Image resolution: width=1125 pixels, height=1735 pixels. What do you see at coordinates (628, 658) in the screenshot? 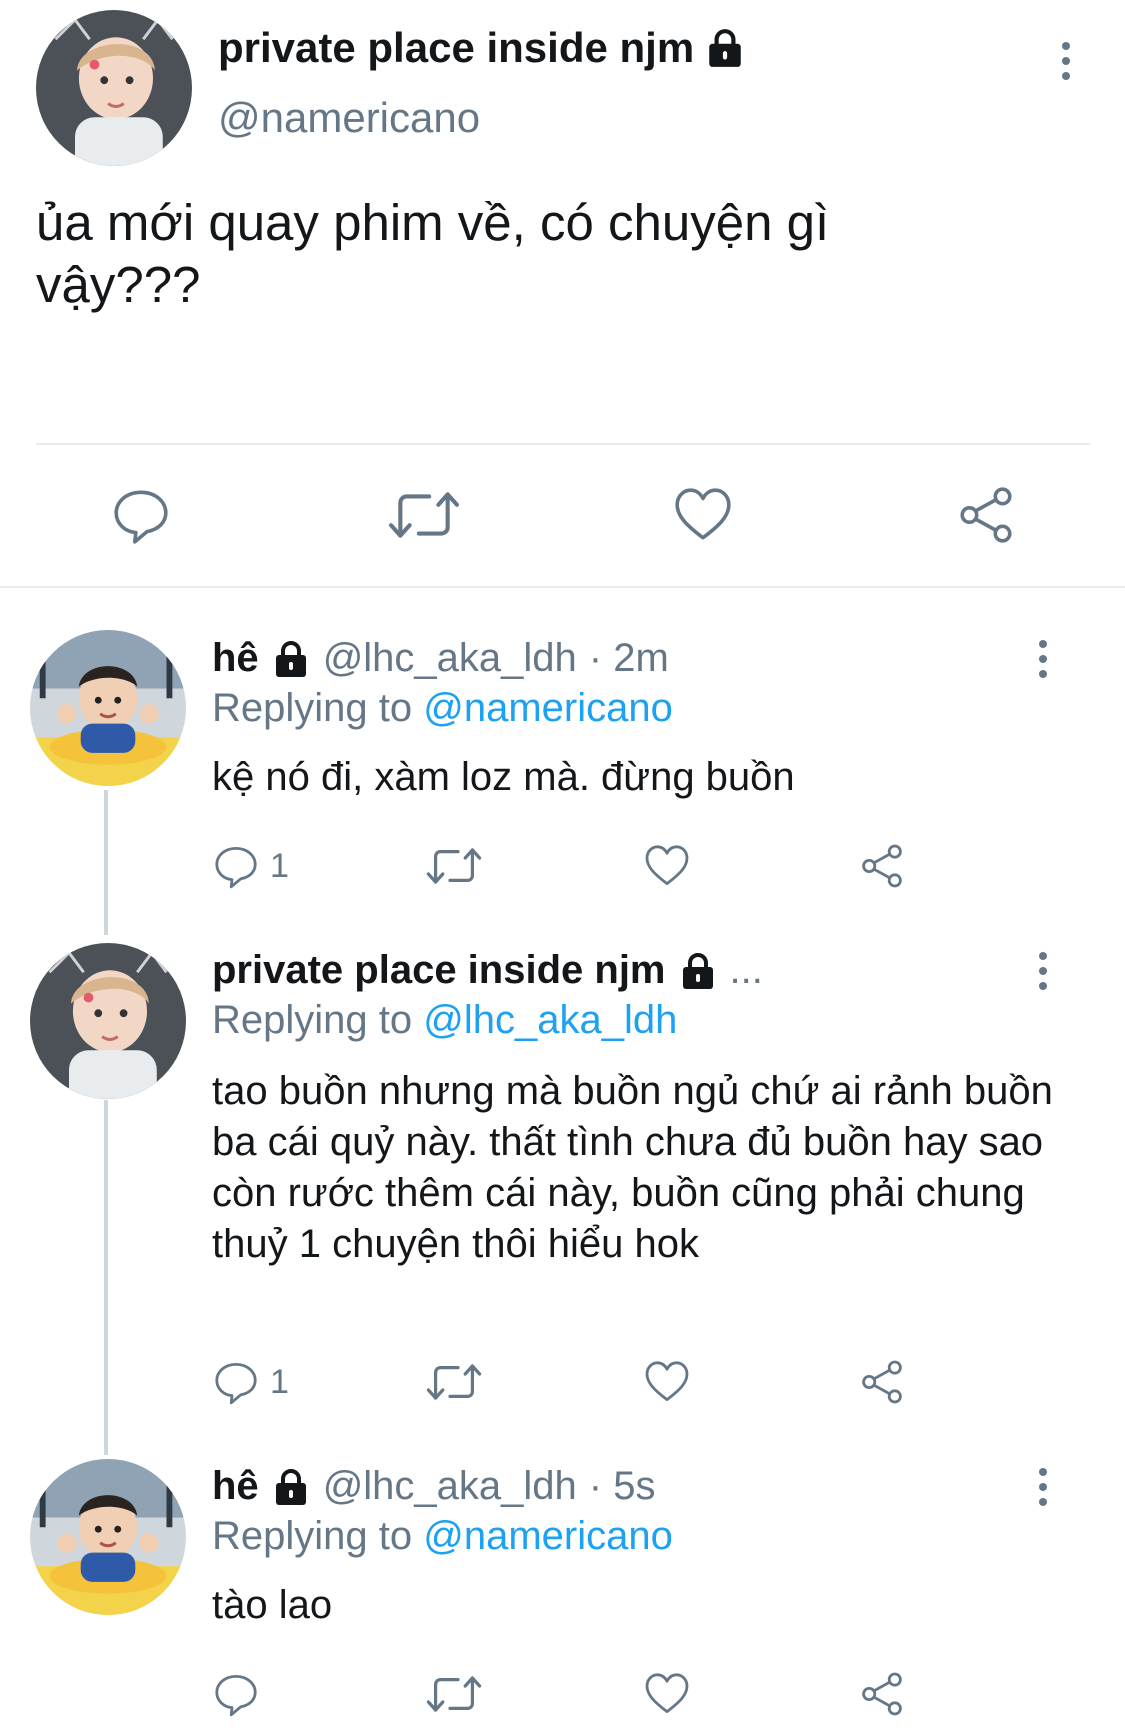
I see `timestamp: · 2m` at bounding box center [628, 658].